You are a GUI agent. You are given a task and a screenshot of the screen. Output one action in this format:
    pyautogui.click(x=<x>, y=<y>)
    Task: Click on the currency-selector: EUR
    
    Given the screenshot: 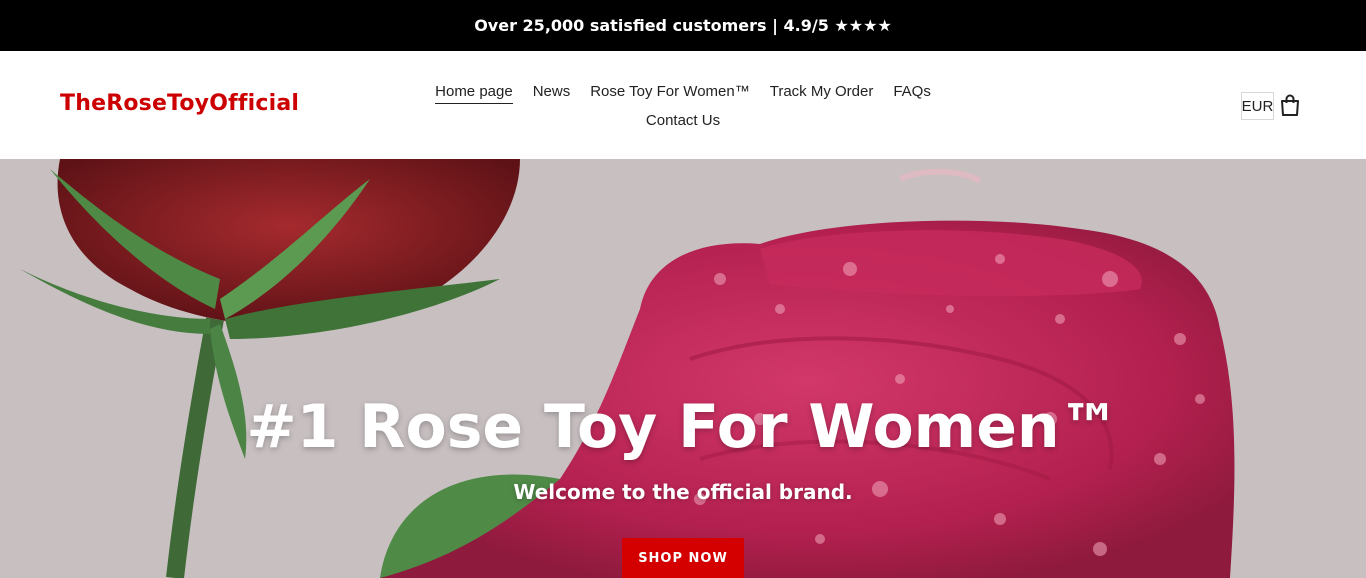 What is the action you would take?
    pyautogui.click(x=1257, y=106)
    